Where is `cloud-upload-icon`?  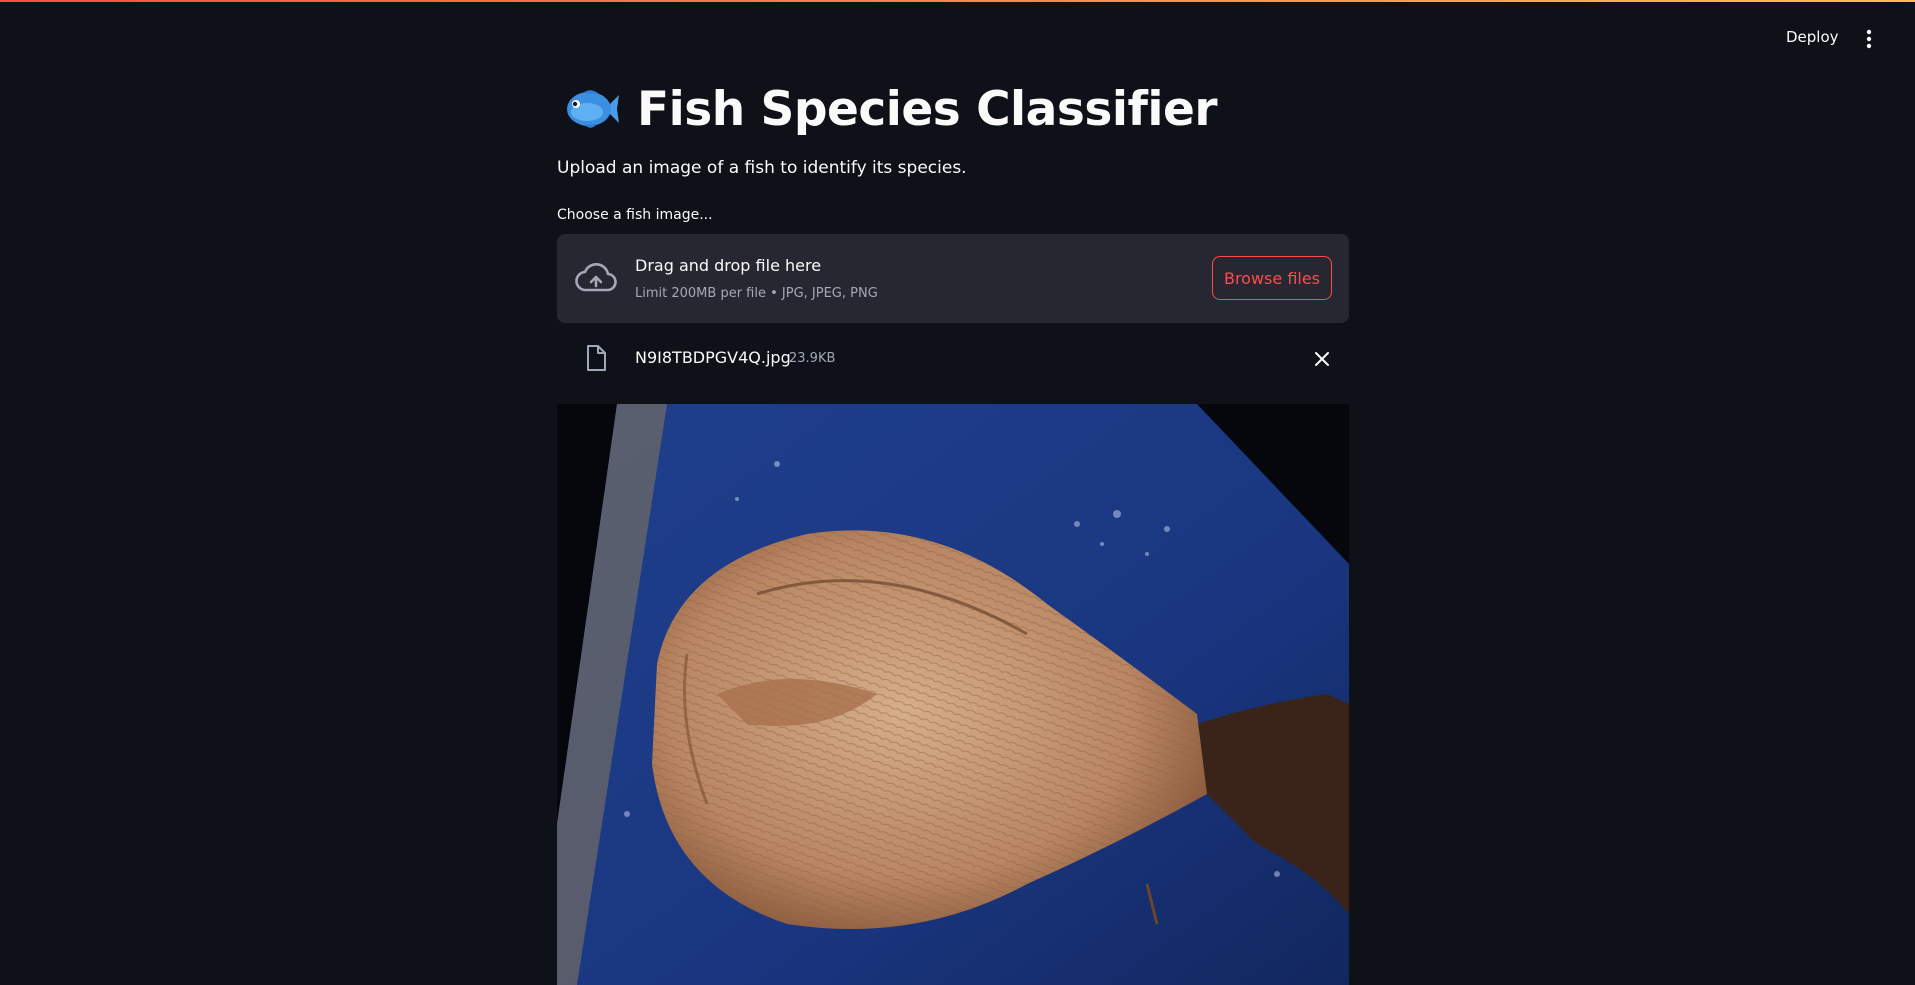 cloud-upload-icon is located at coordinates (596, 278).